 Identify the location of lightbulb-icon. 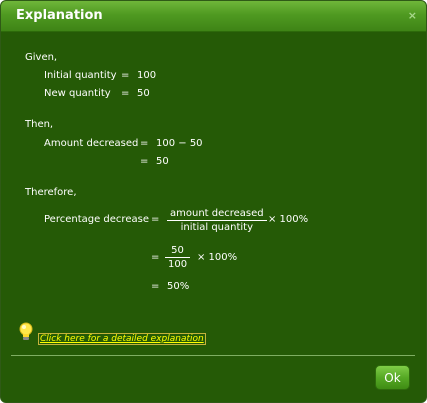
(26, 331).